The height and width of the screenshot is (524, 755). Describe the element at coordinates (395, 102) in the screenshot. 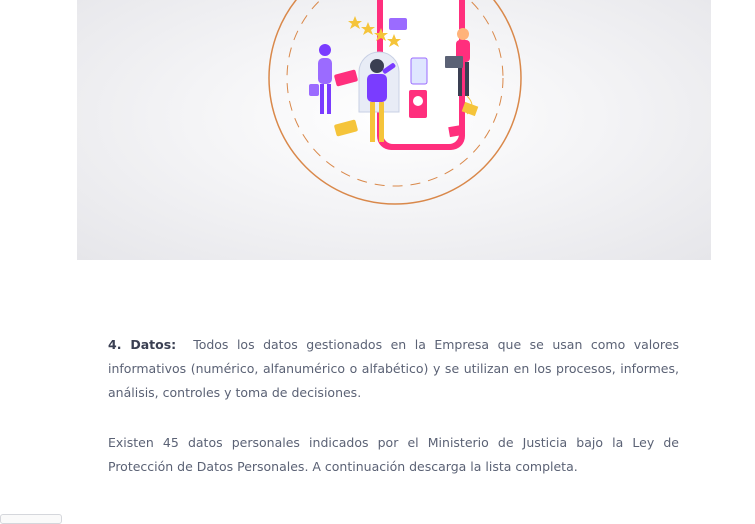

I see `phone-rating-illustration` at that location.